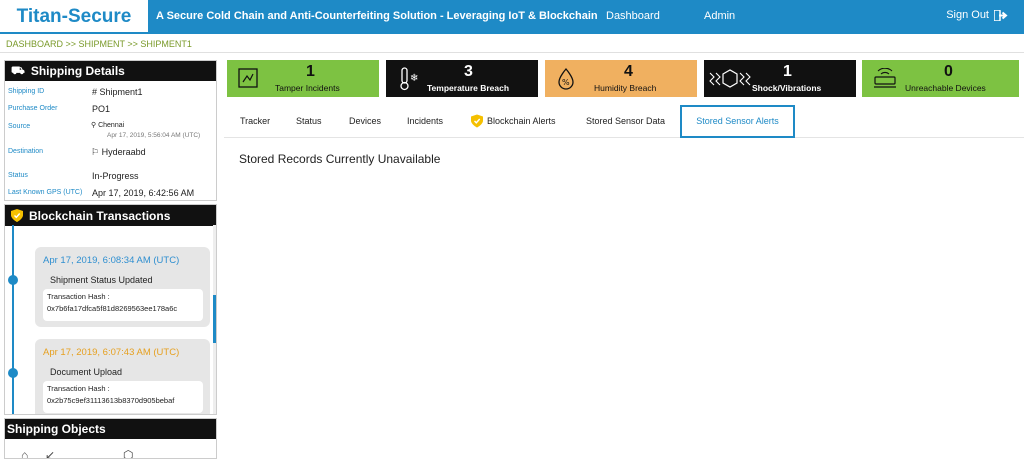  Describe the element at coordinates (100, 215) in the screenshot. I see `blockchain-title: Blockchain Transactions` at that location.